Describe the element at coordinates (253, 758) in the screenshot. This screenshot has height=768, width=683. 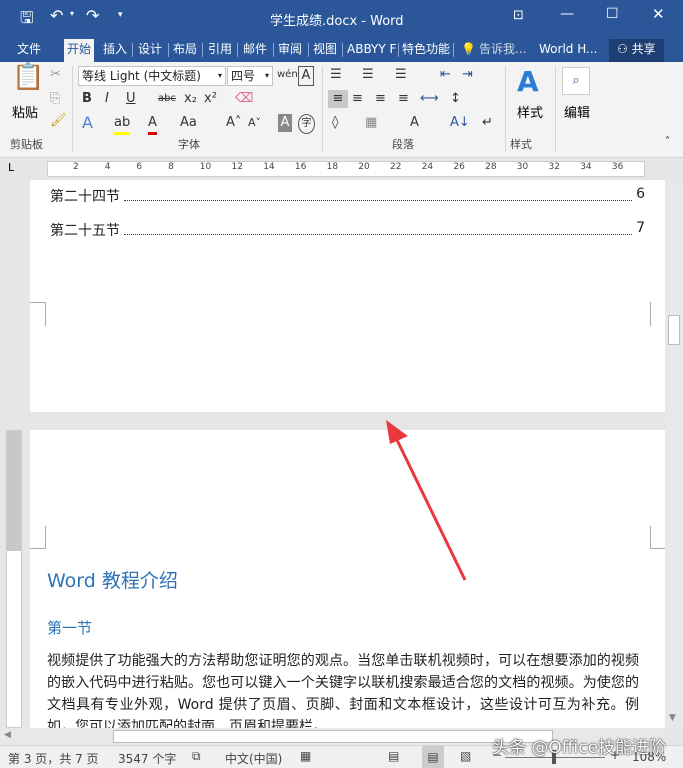
I see `language: 中文(中国)` at that location.